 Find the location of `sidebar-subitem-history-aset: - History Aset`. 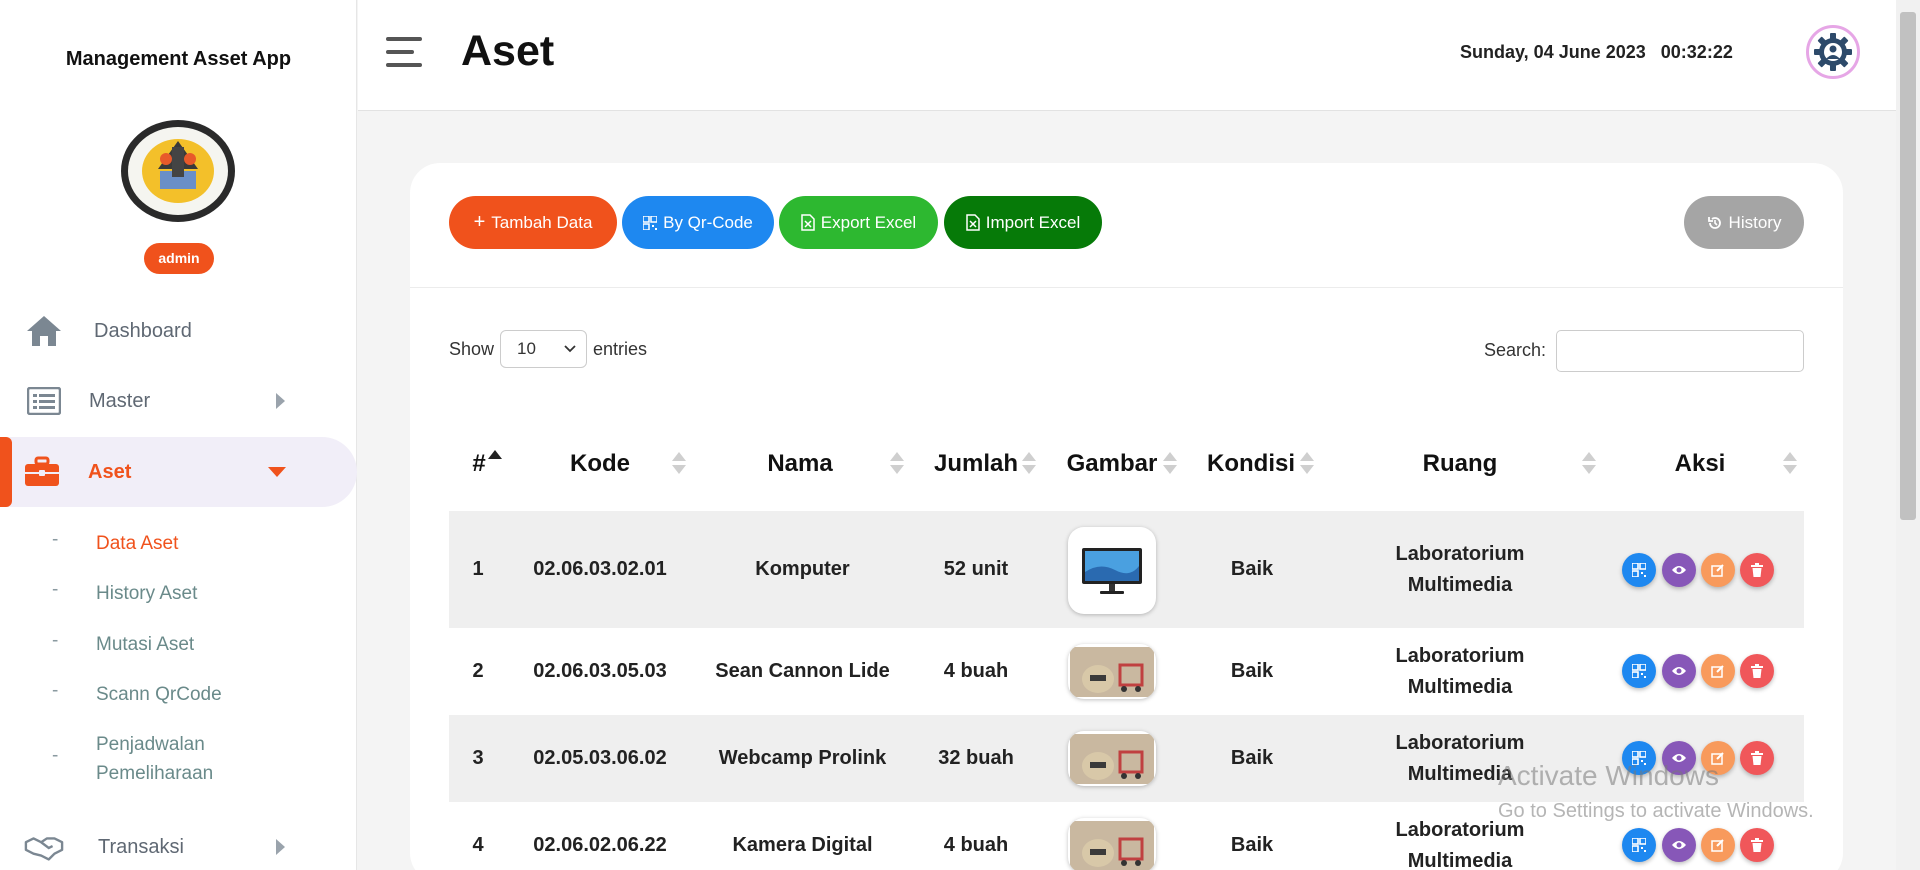

sidebar-subitem-history-aset: - History Aset is located at coordinates (124, 593).